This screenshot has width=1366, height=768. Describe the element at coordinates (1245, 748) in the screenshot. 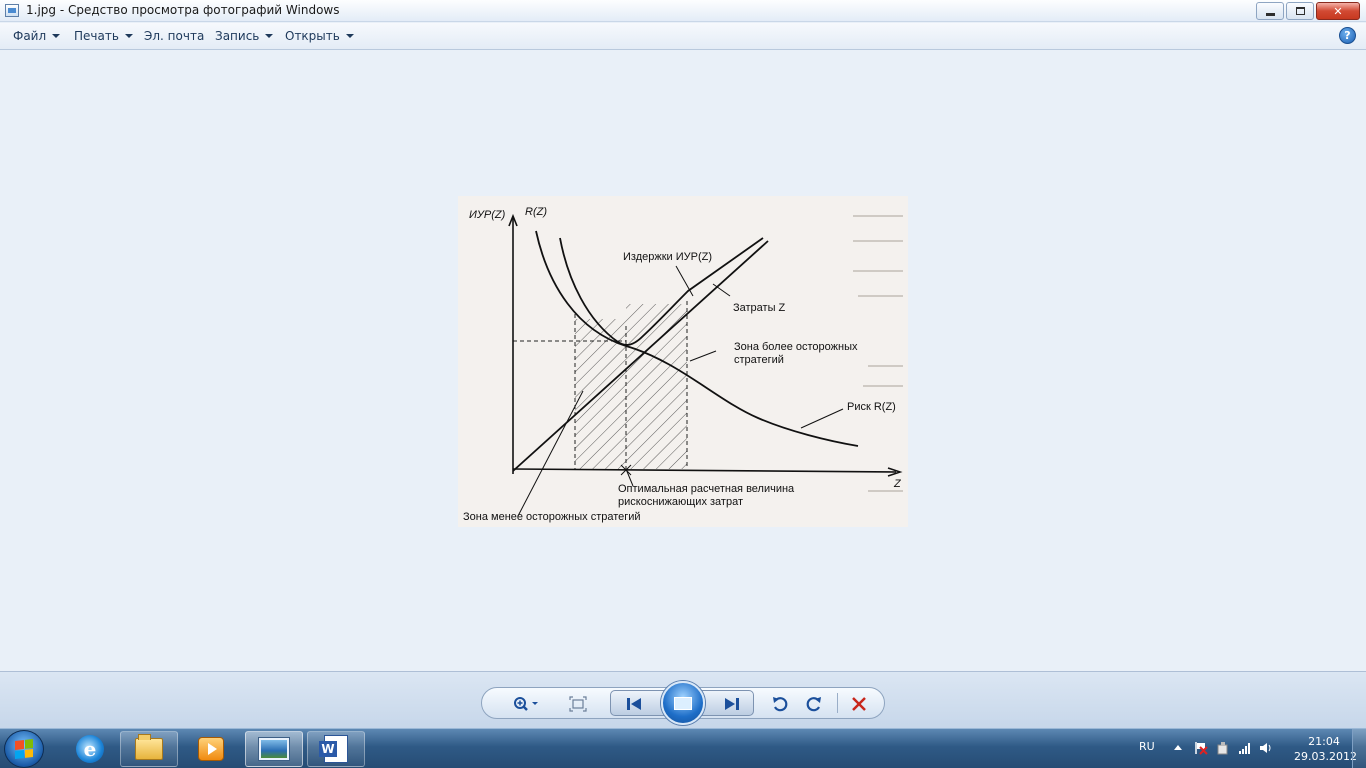

I see `network-signal-icon` at that location.